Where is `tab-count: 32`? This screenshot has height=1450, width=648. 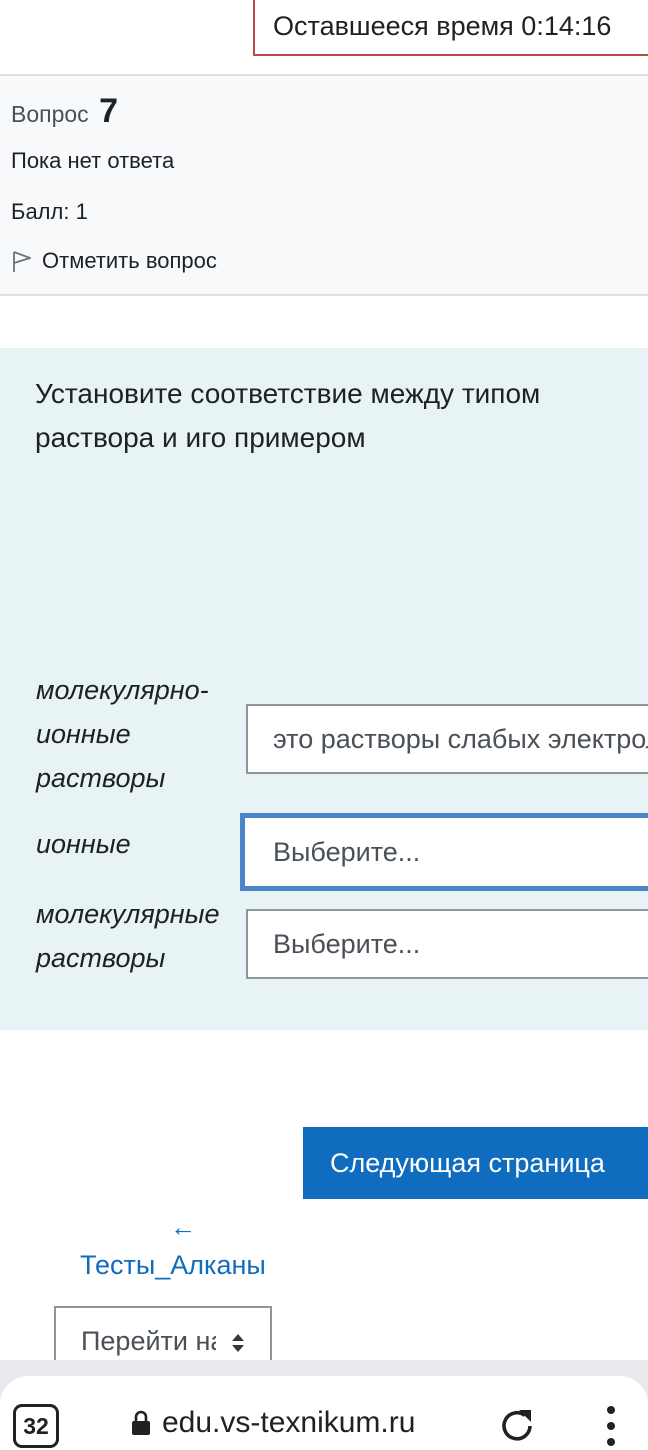
tab-count: 32 is located at coordinates (36, 1425).